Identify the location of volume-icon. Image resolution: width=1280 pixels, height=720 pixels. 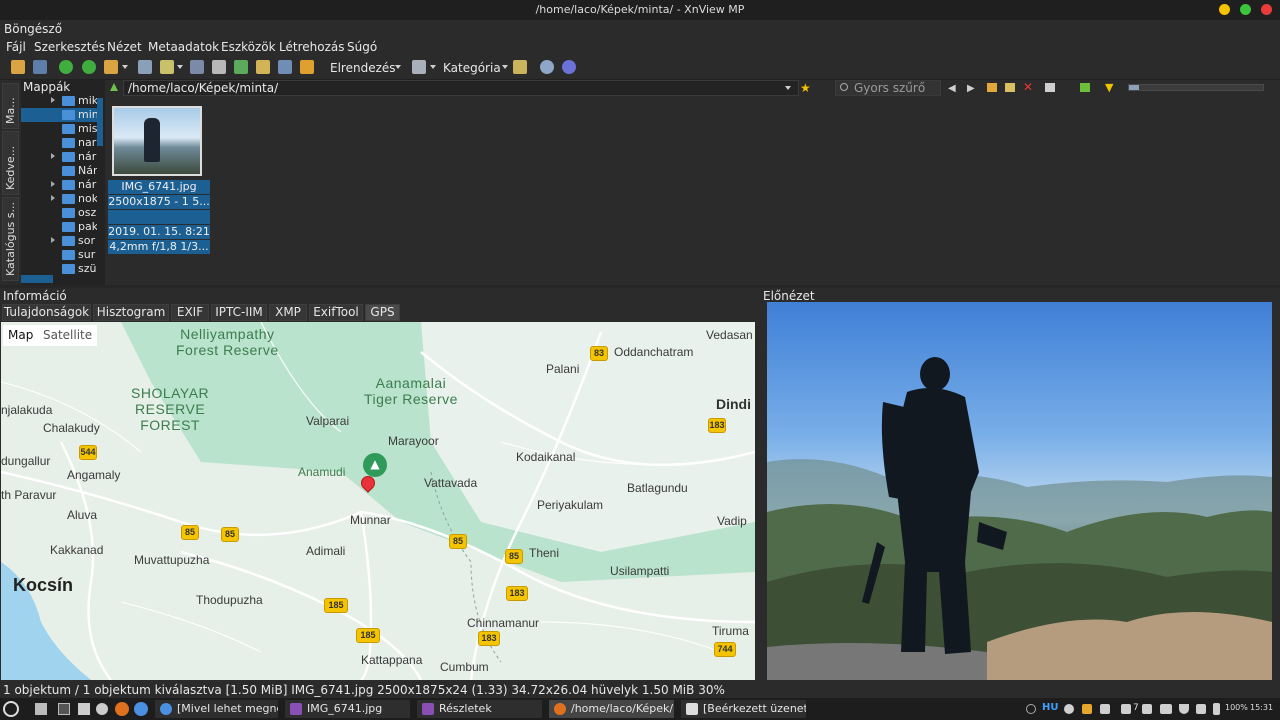
(1201, 709).